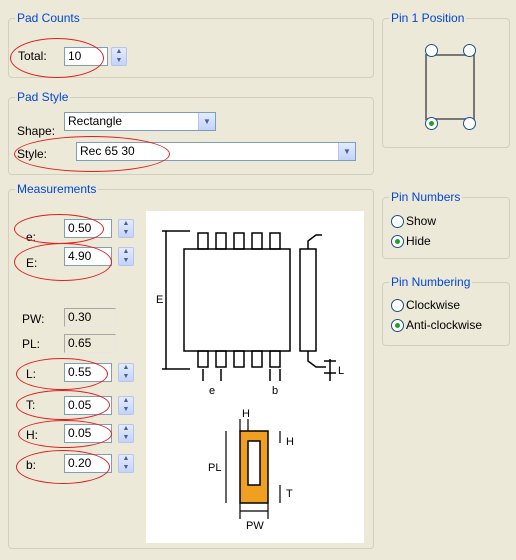 The width and height of the screenshot is (516, 560). Describe the element at coordinates (428, 18) in the screenshot. I see `pin1-position-title: Pin 1 Position` at that location.